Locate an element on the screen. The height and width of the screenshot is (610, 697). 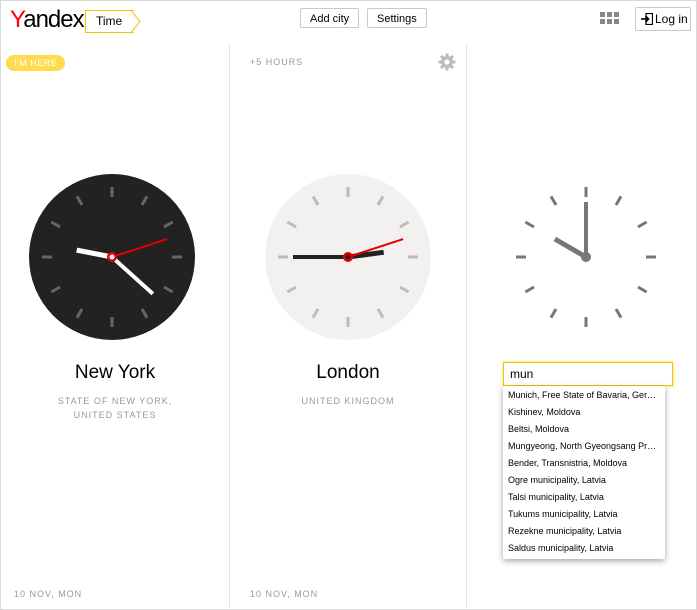
analog-clock-placeholder is located at coordinates (586, 257).